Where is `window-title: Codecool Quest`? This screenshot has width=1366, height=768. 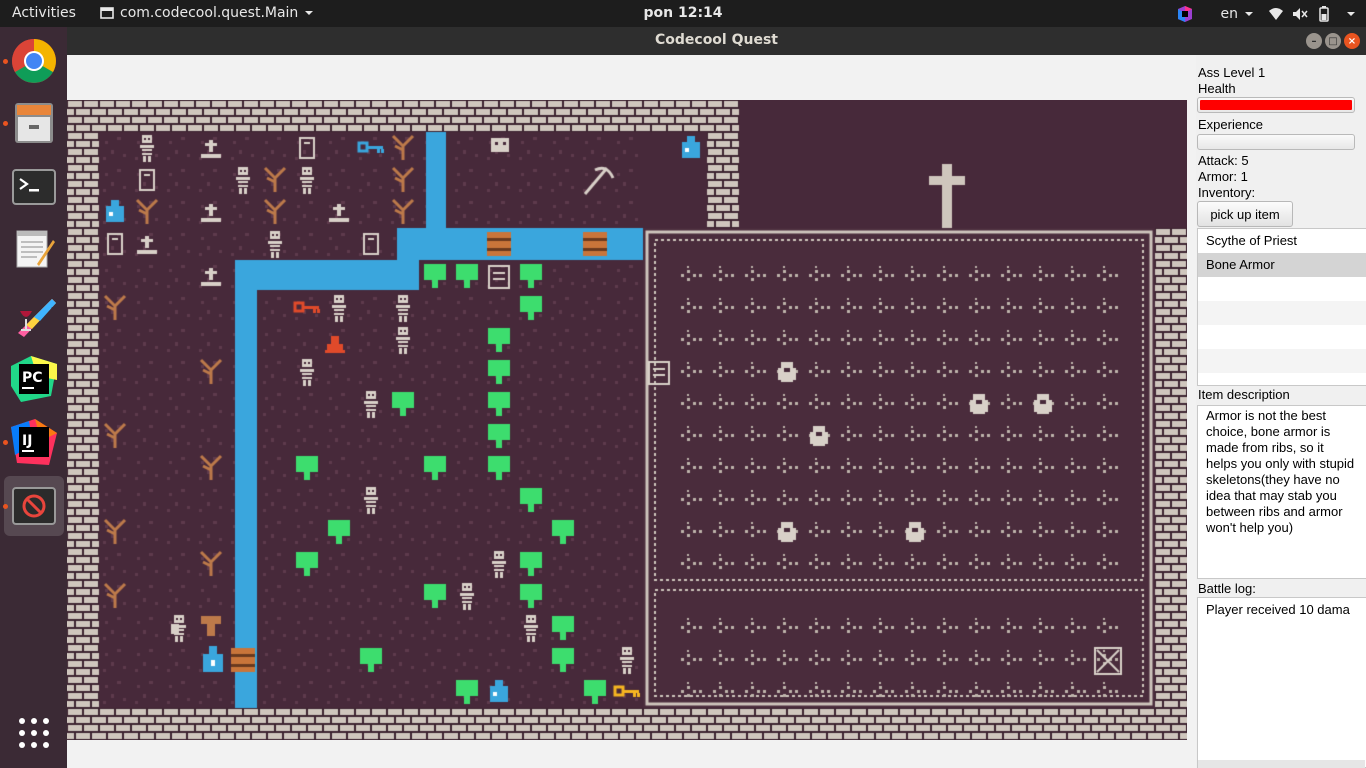 window-title: Codecool Quest is located at coordinates (716, 40).